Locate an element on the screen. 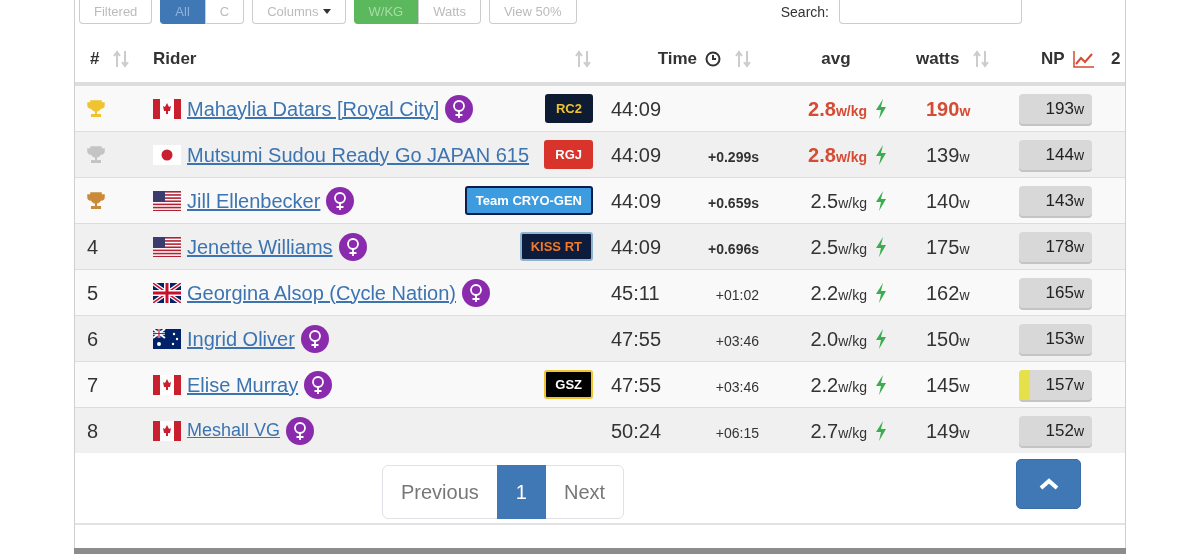 This screenshot has height=554, width=1200. column-header: 2 is located at coordinates (1116, 59).